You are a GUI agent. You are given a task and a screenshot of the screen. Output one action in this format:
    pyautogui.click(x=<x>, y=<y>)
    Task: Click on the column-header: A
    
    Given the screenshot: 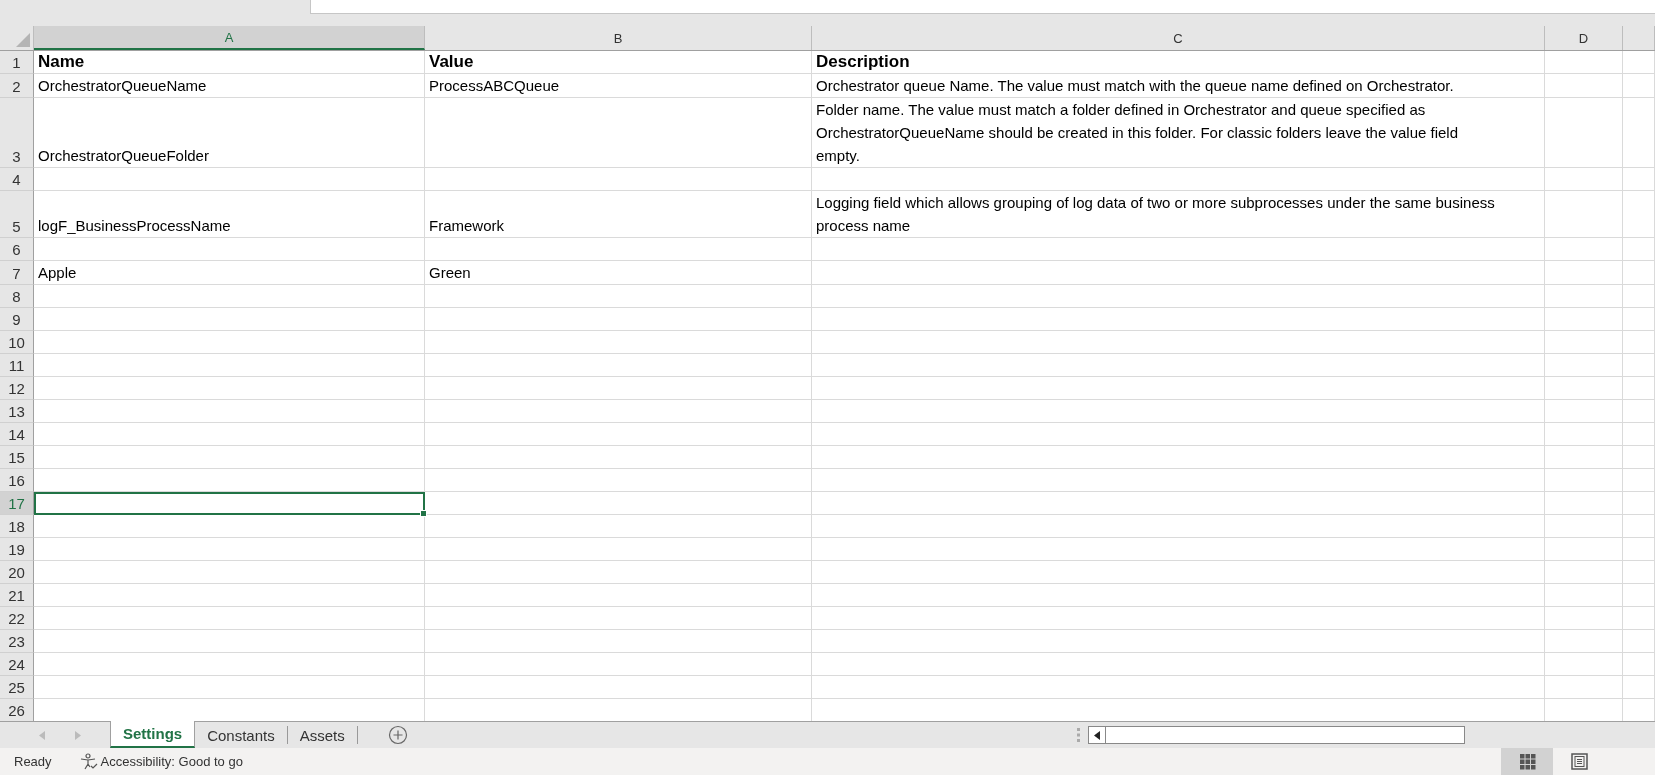 What is the action you would take?
    pyautogui.click(x=229, y=38)
    